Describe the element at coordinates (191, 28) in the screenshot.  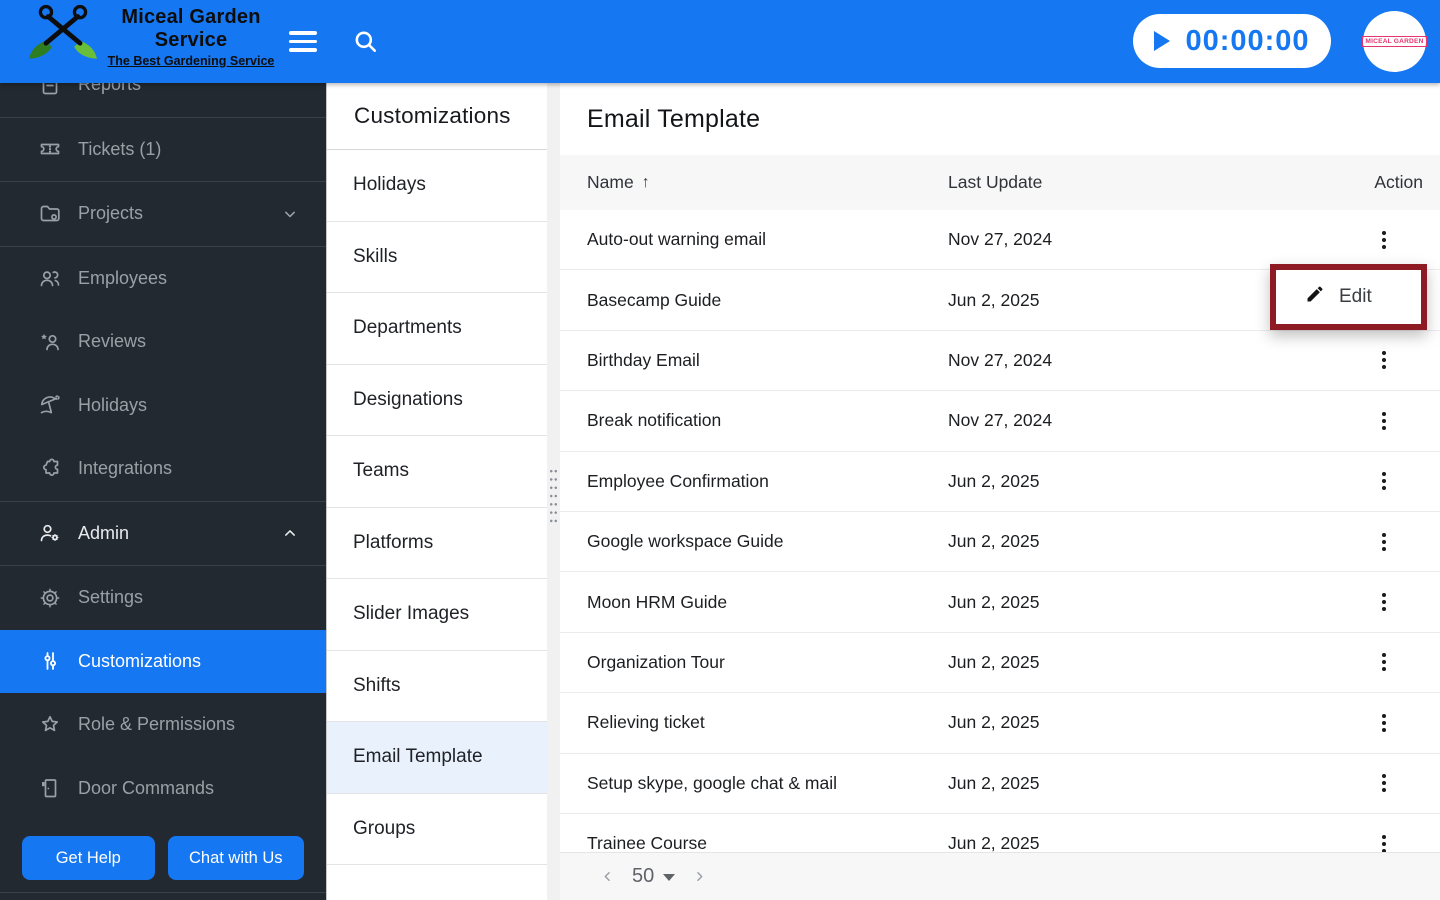
I see `brand-title: Miceal Garden Service` at that location.